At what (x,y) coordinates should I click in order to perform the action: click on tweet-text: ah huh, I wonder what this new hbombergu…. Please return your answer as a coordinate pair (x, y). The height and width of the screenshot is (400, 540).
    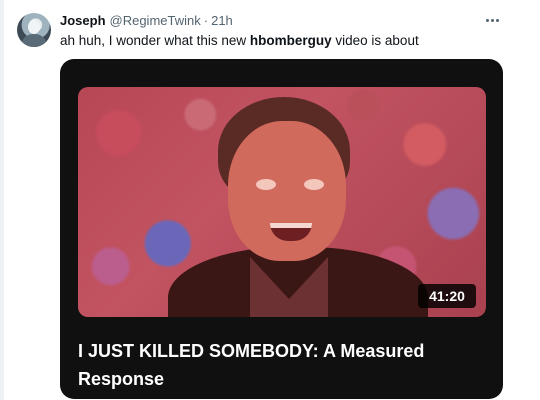
    Looking at the image, I should click on (239, 40).